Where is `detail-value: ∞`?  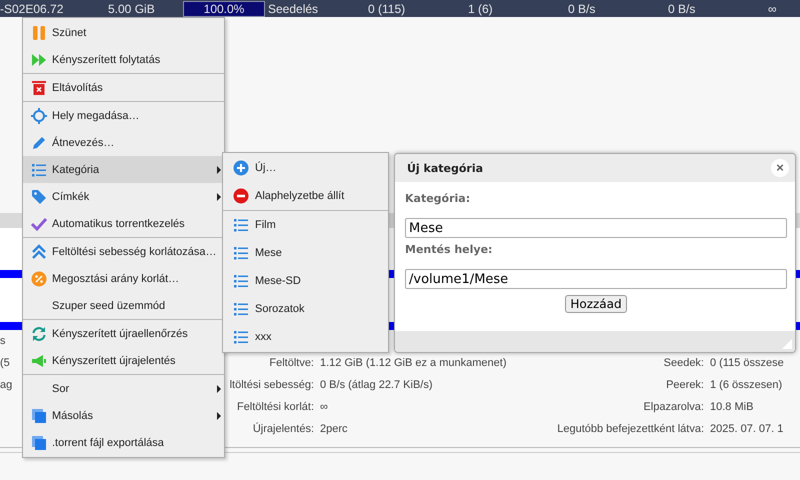 detail-value: ∞ is located at coordinates (324, 407).